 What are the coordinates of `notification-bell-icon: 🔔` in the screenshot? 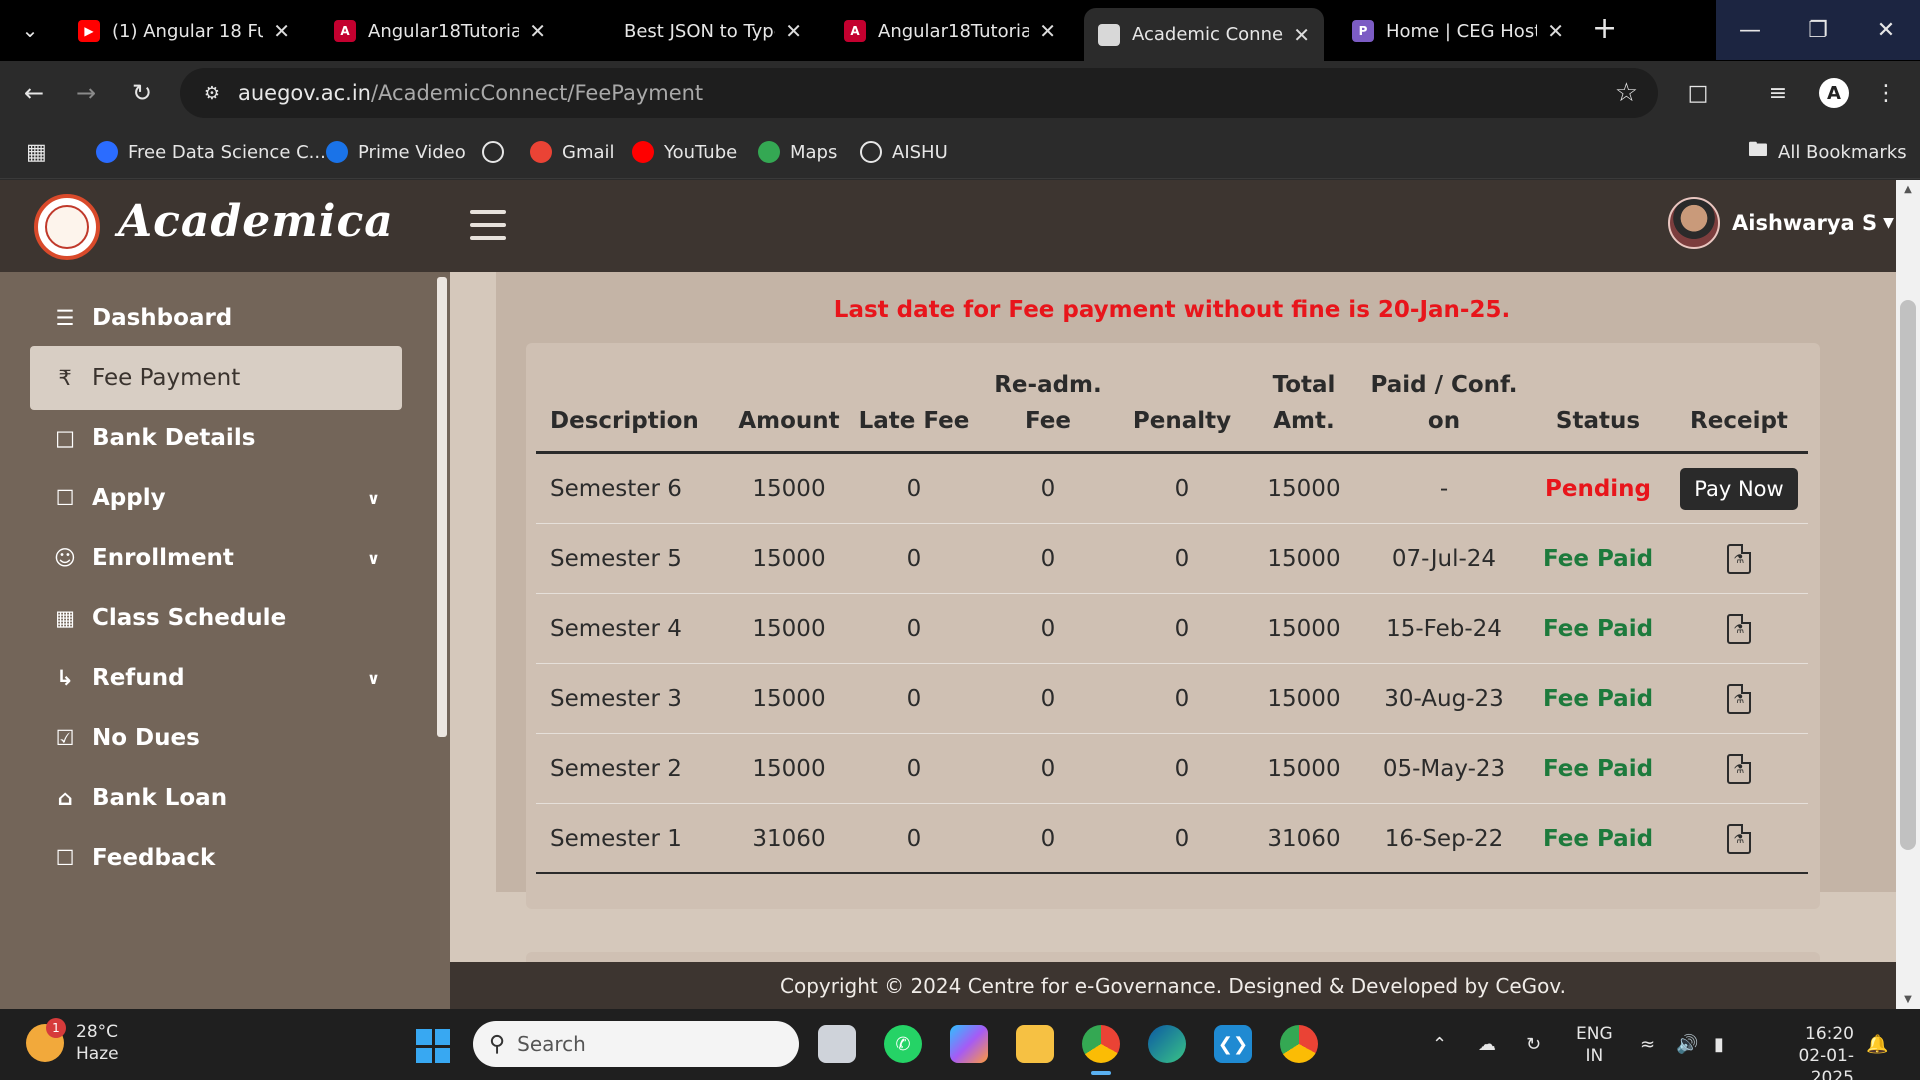 It's located at (1877, 1044).